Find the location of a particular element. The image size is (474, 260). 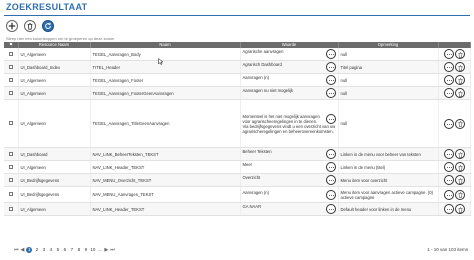

page-link: 6 is located at coordinates (64, 250).